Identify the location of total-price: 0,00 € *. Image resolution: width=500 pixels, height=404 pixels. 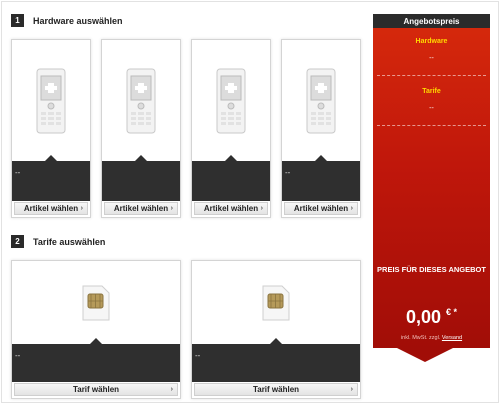
(431, 317).